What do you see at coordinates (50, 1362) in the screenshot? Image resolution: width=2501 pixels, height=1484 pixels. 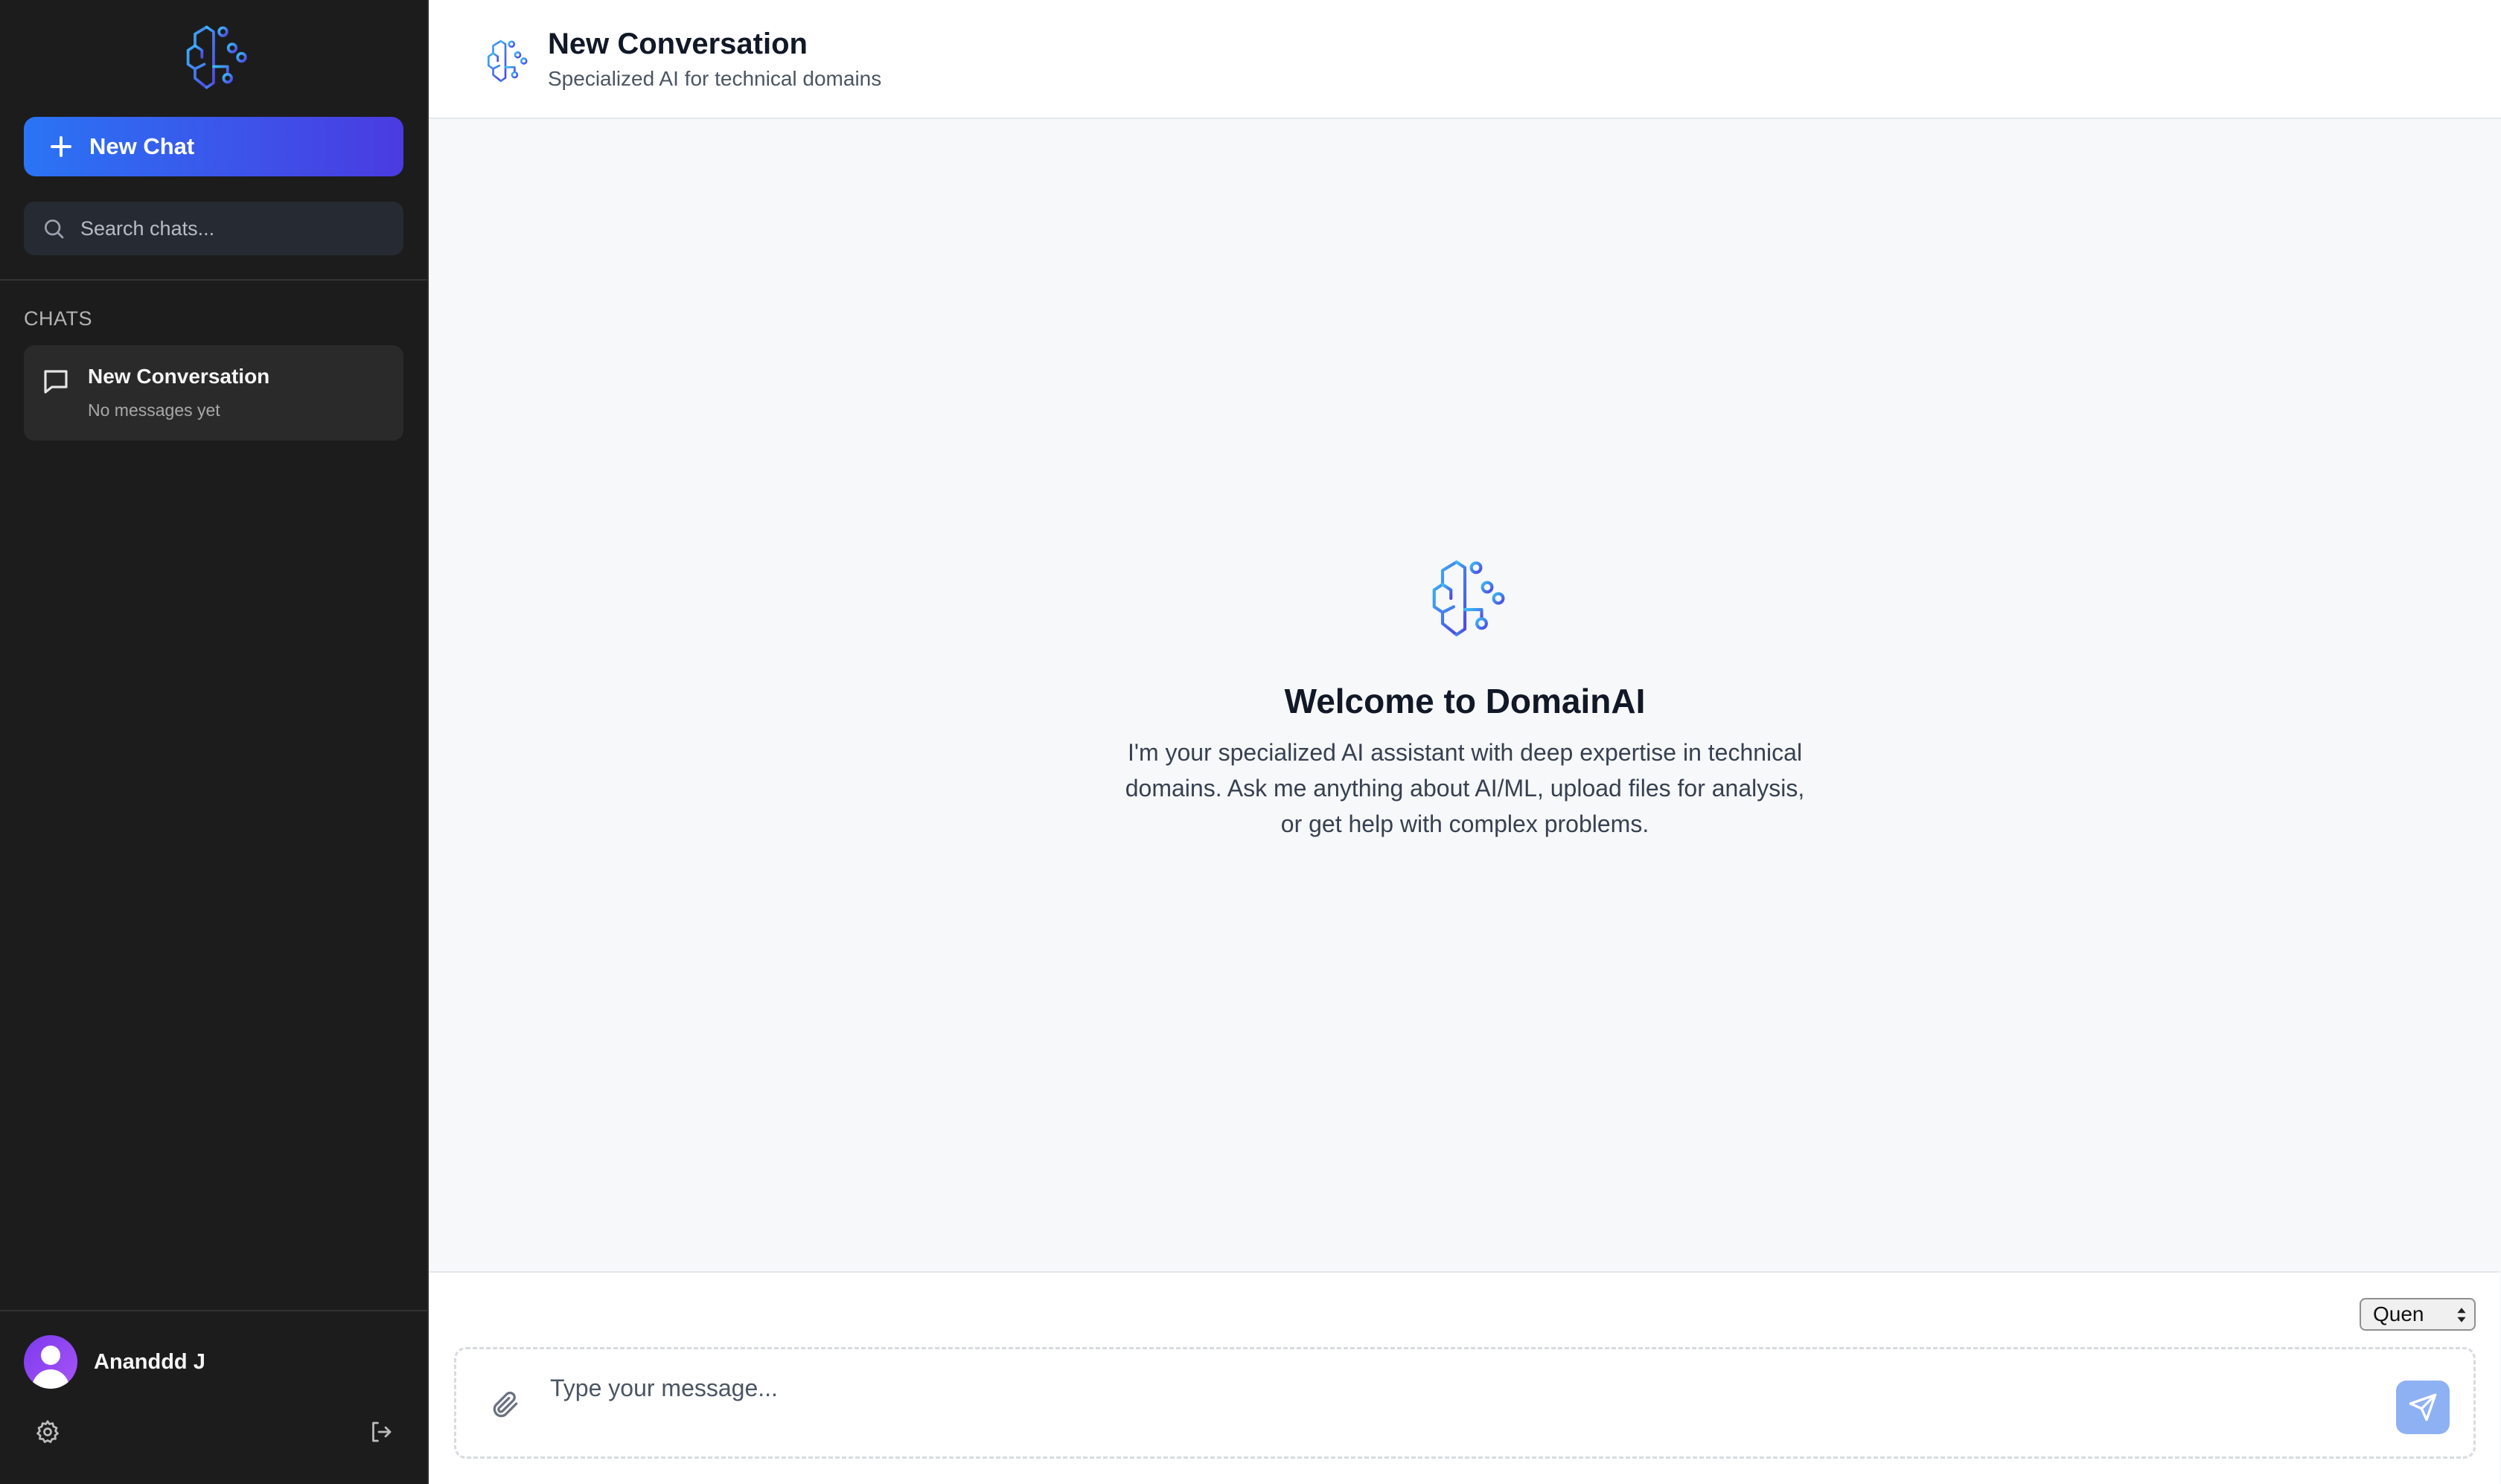 I see `avatar` at bounding box center [50, 1362].